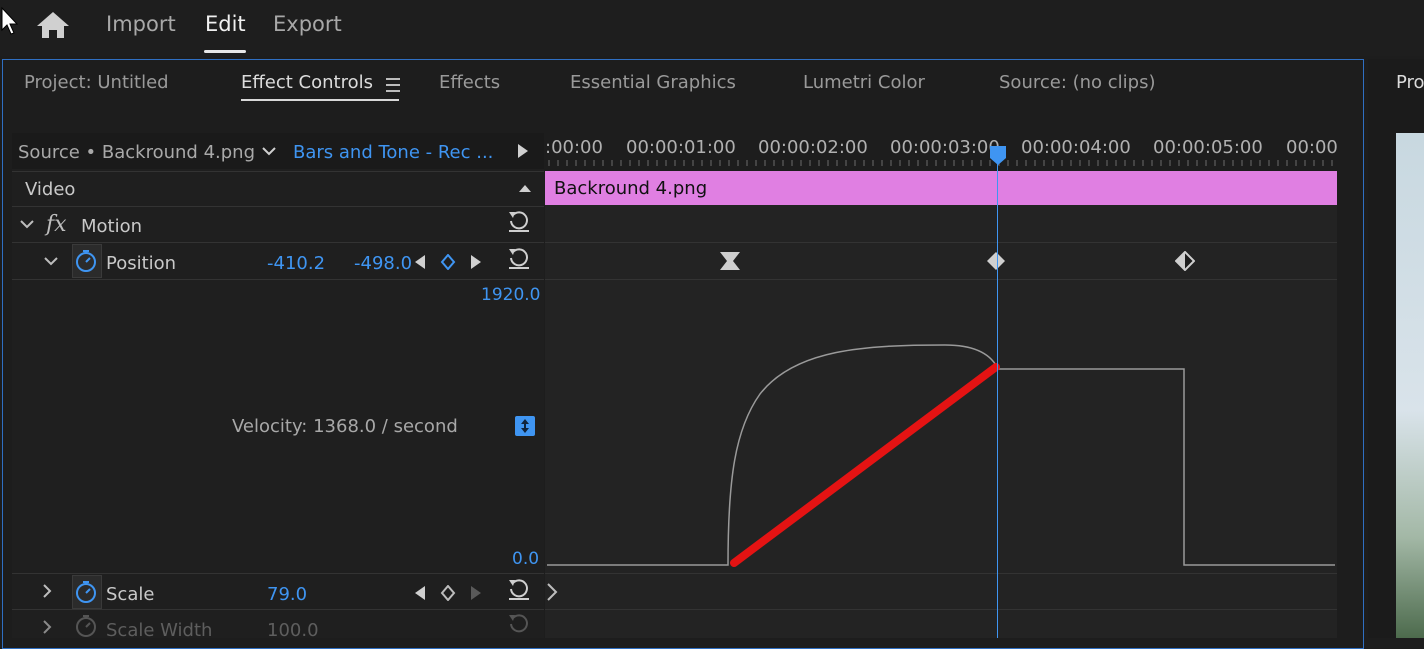 The height and width of the screenshot is (649, 1424). I want to click on velocity-annotation-line, so click(865, 465).